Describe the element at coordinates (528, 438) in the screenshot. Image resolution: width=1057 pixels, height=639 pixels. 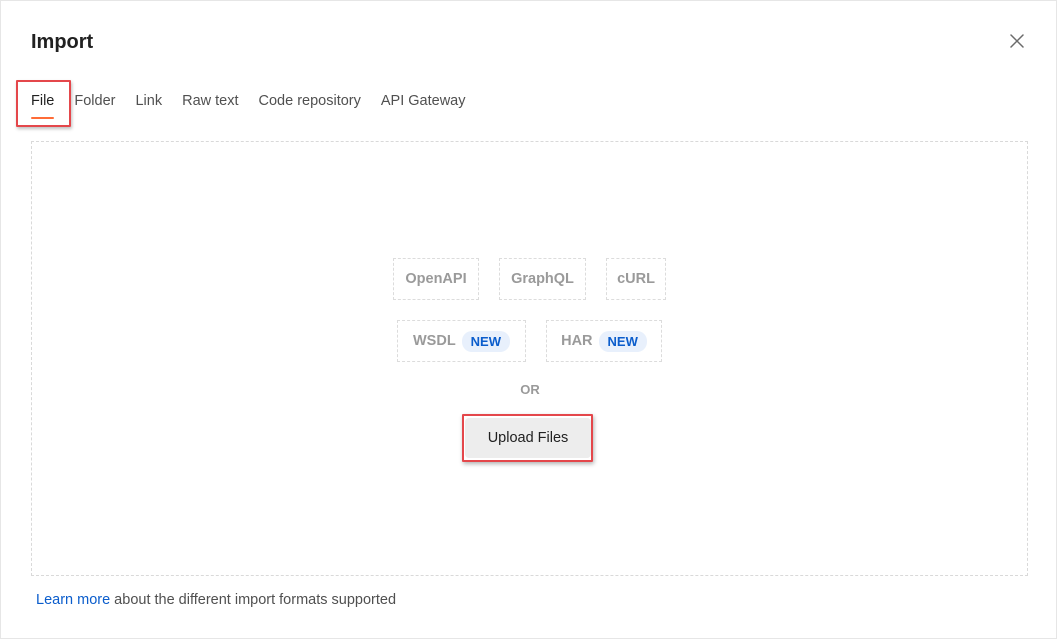
I see `upload-files-button: Upload Files` at that location.